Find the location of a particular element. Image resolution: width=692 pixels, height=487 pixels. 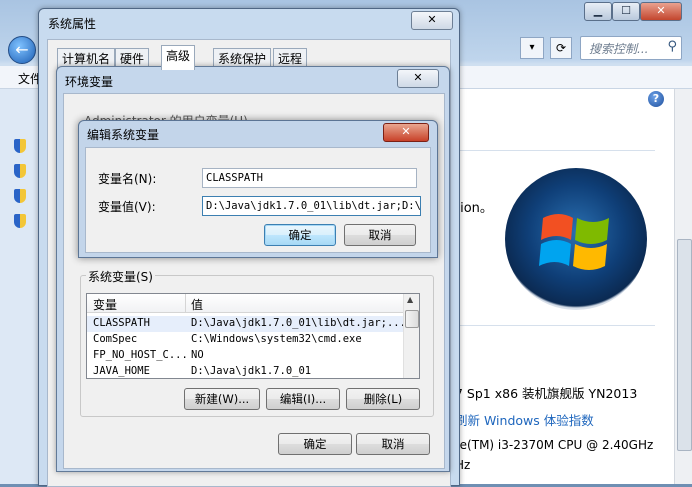

variable-name-field: CLASSPATH is located at coordinates (309, 178).